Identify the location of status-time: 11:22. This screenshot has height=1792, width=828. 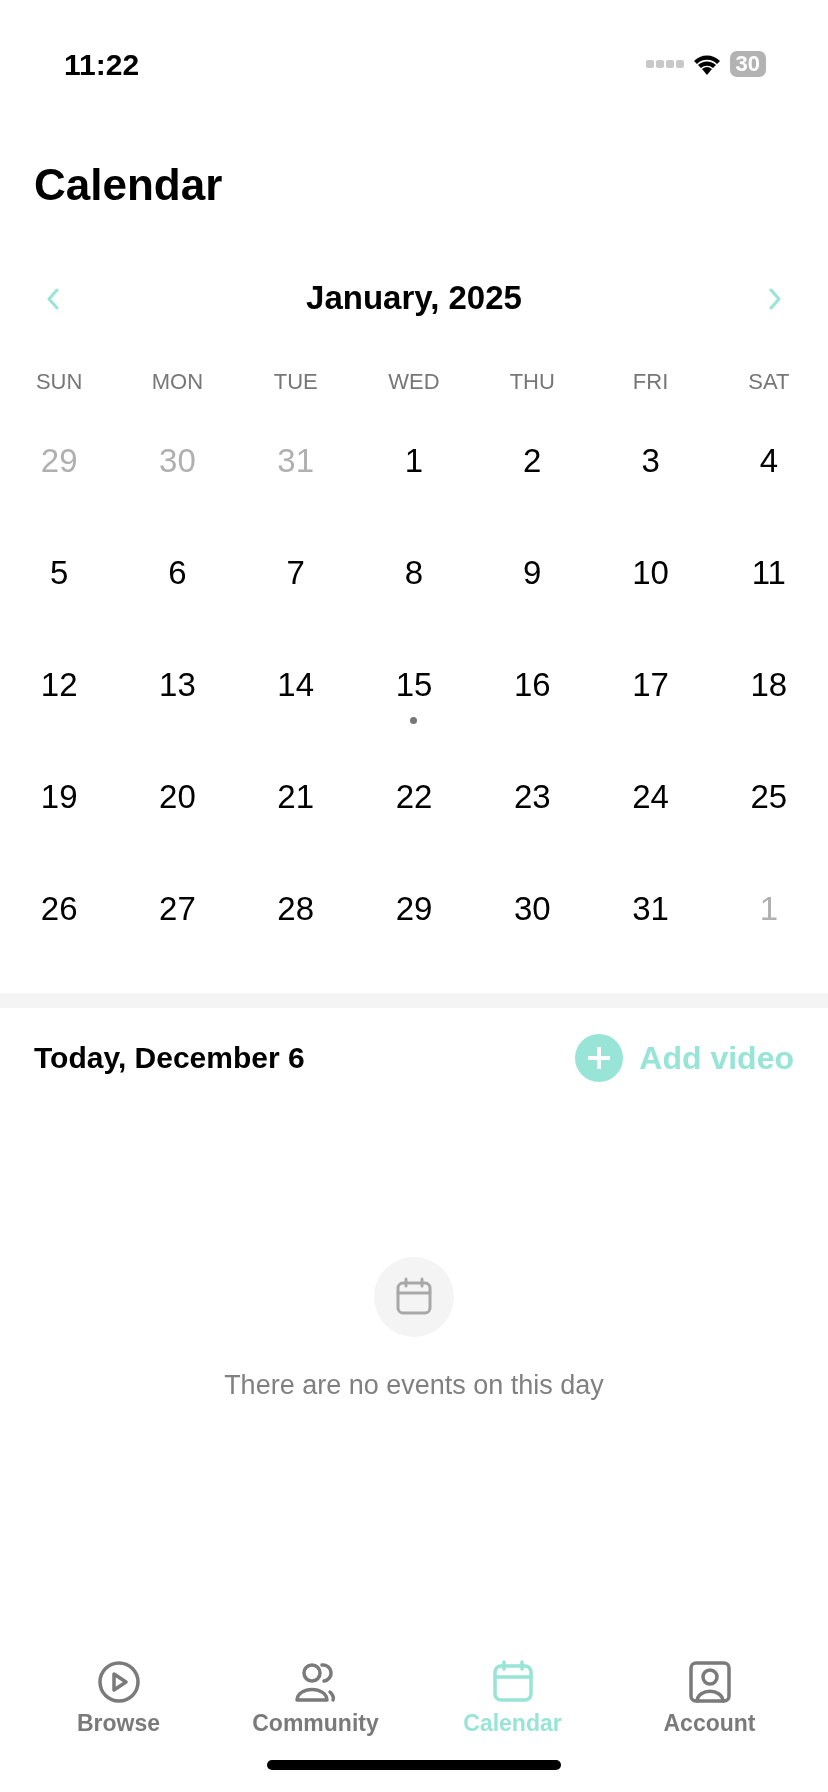
(102, 64).